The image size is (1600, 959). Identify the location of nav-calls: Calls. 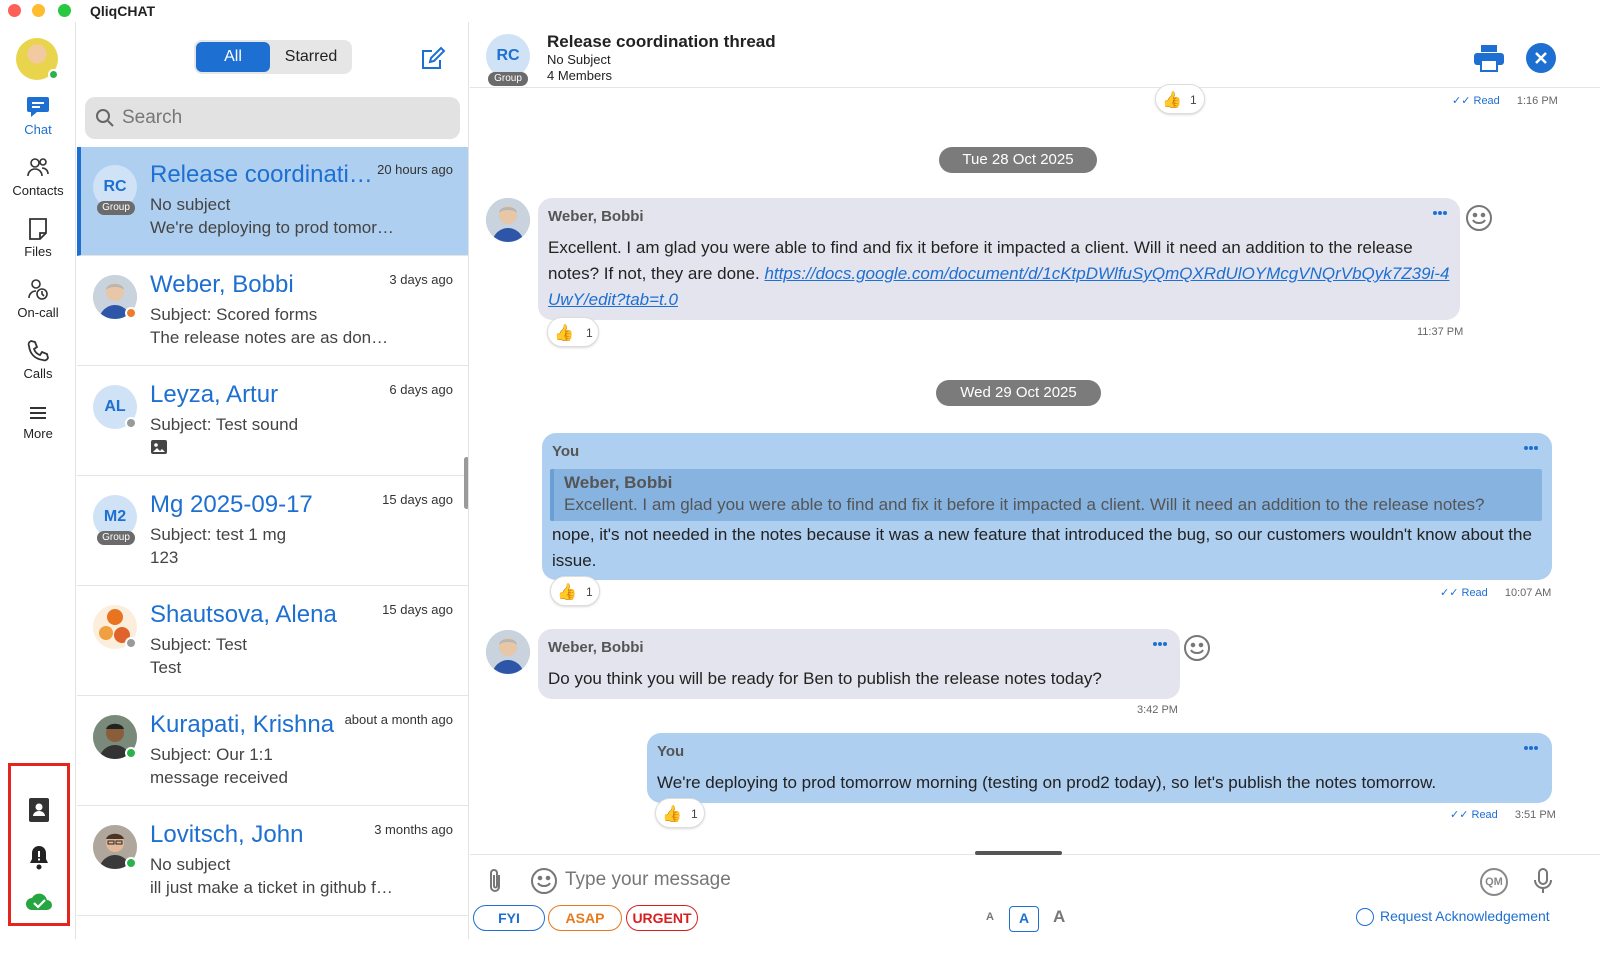
(38, 359).